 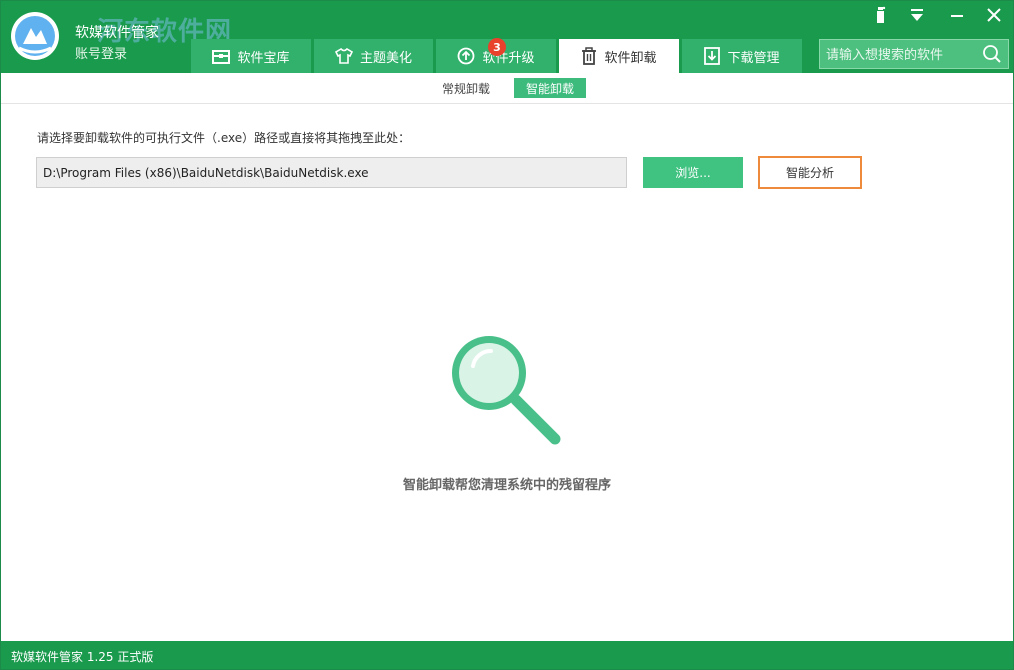 What do you see at coordinates (263, 58) in the screenshot?
I see `tab-label: 软件宝库` at bounding box center [263, 58].